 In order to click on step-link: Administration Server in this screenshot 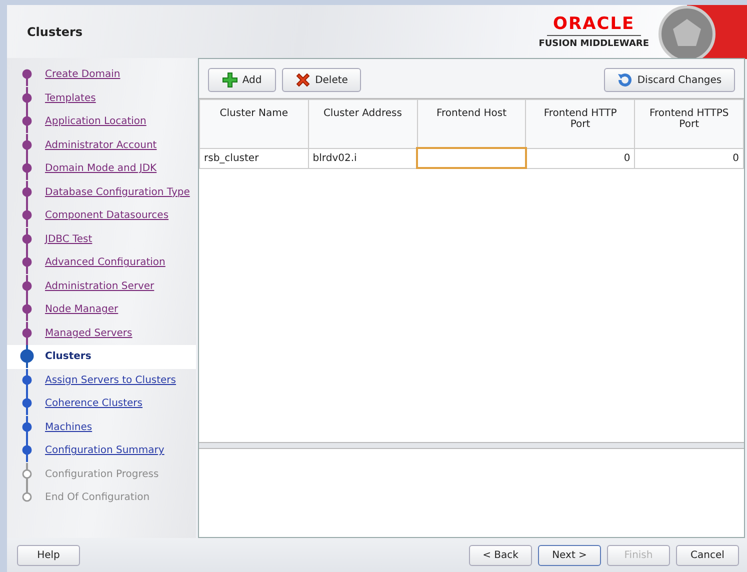, I will do `click(99, 286)`.